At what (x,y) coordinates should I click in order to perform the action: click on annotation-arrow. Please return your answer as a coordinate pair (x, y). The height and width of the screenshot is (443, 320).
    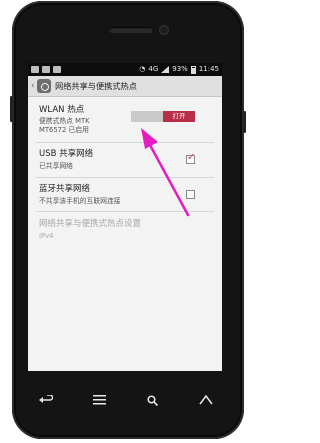
    Looking at the image, I should click on (165, 172).